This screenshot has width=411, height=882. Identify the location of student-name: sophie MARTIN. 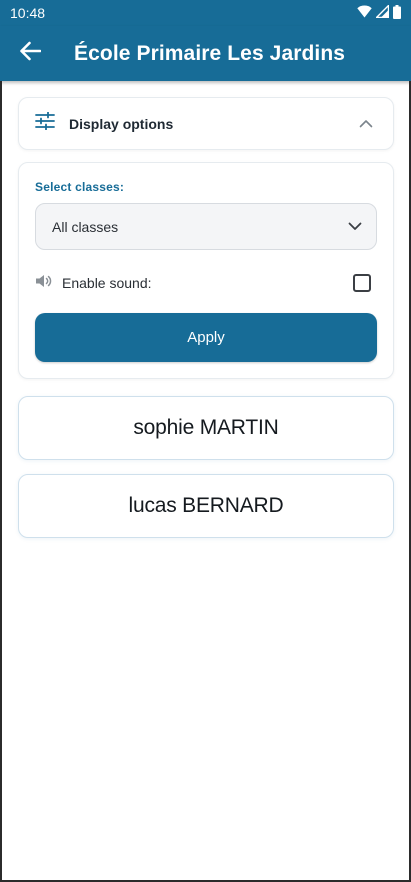
(206, 427).